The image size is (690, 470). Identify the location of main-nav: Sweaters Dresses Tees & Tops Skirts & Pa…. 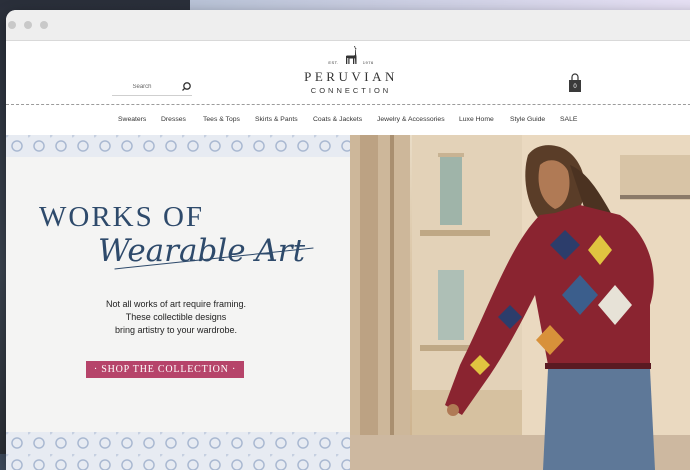
(348, 121).